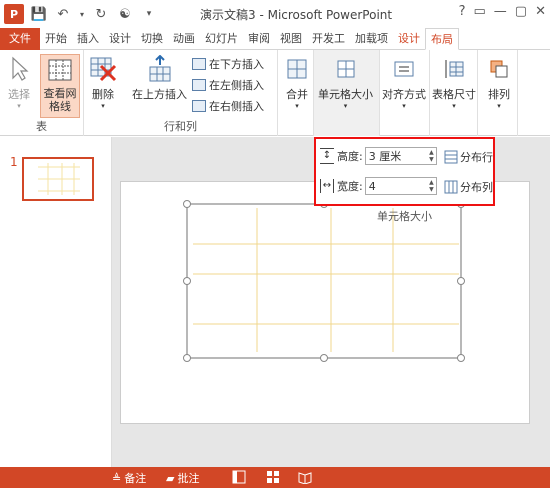  What do you see at coordinates (404, 216) in the screenshot?
I see `cell-size-group-label: 单元格大小` at bounding box center [404, 216].